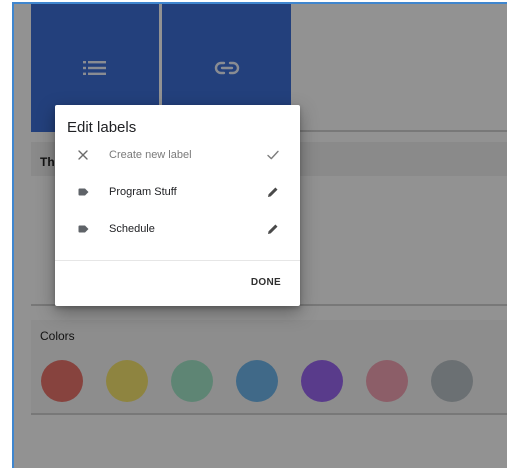  I want to click on dialog-divider, so click(177, 260).